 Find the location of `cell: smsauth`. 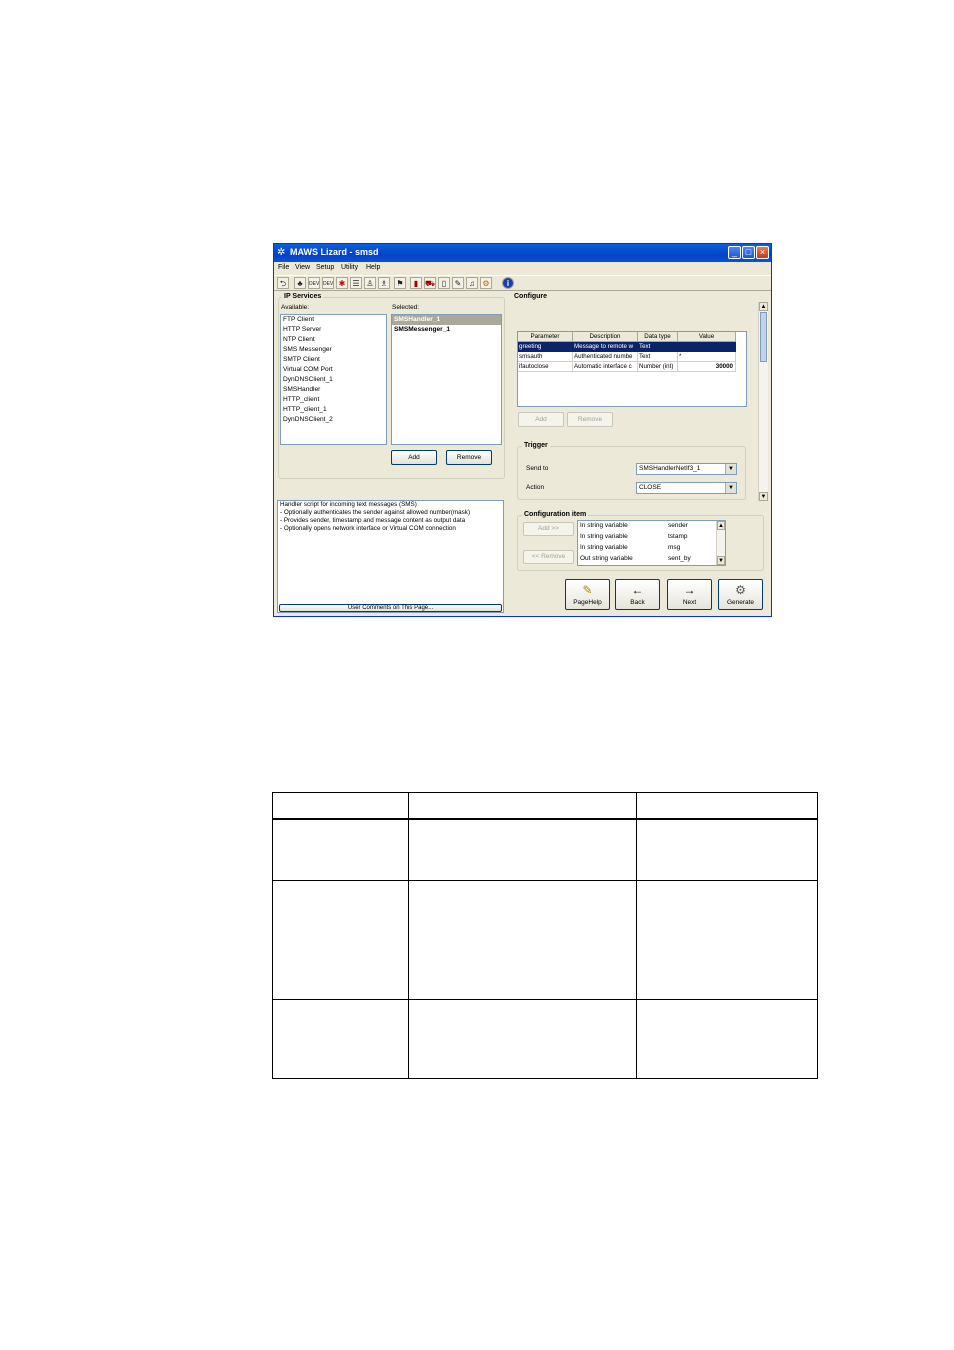

cell: smsauth is located at coordinates (545, 357).